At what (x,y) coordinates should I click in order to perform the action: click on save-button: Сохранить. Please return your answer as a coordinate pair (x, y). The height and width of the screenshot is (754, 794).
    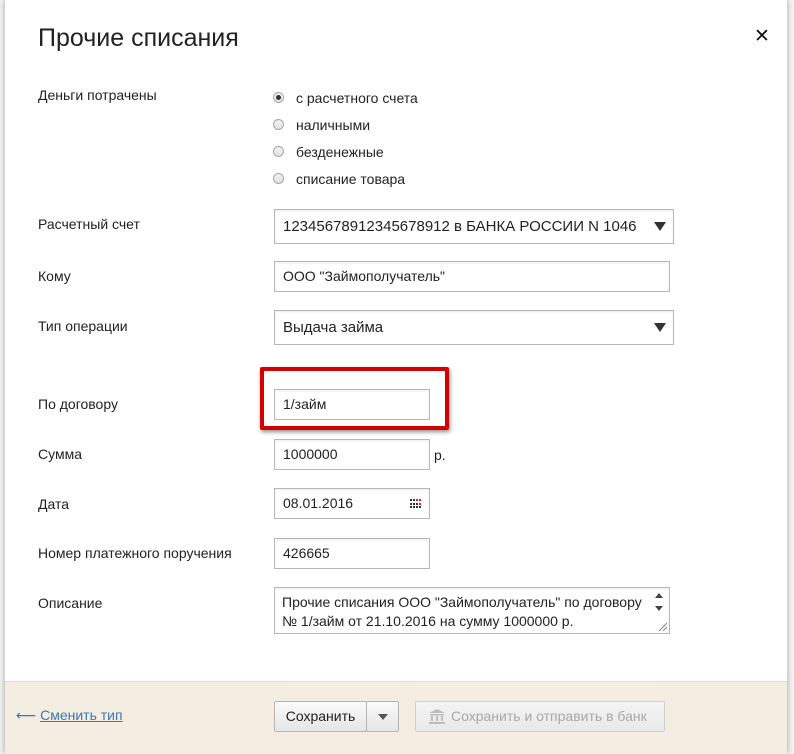
    Looking at the image, I should click on (320, 716).